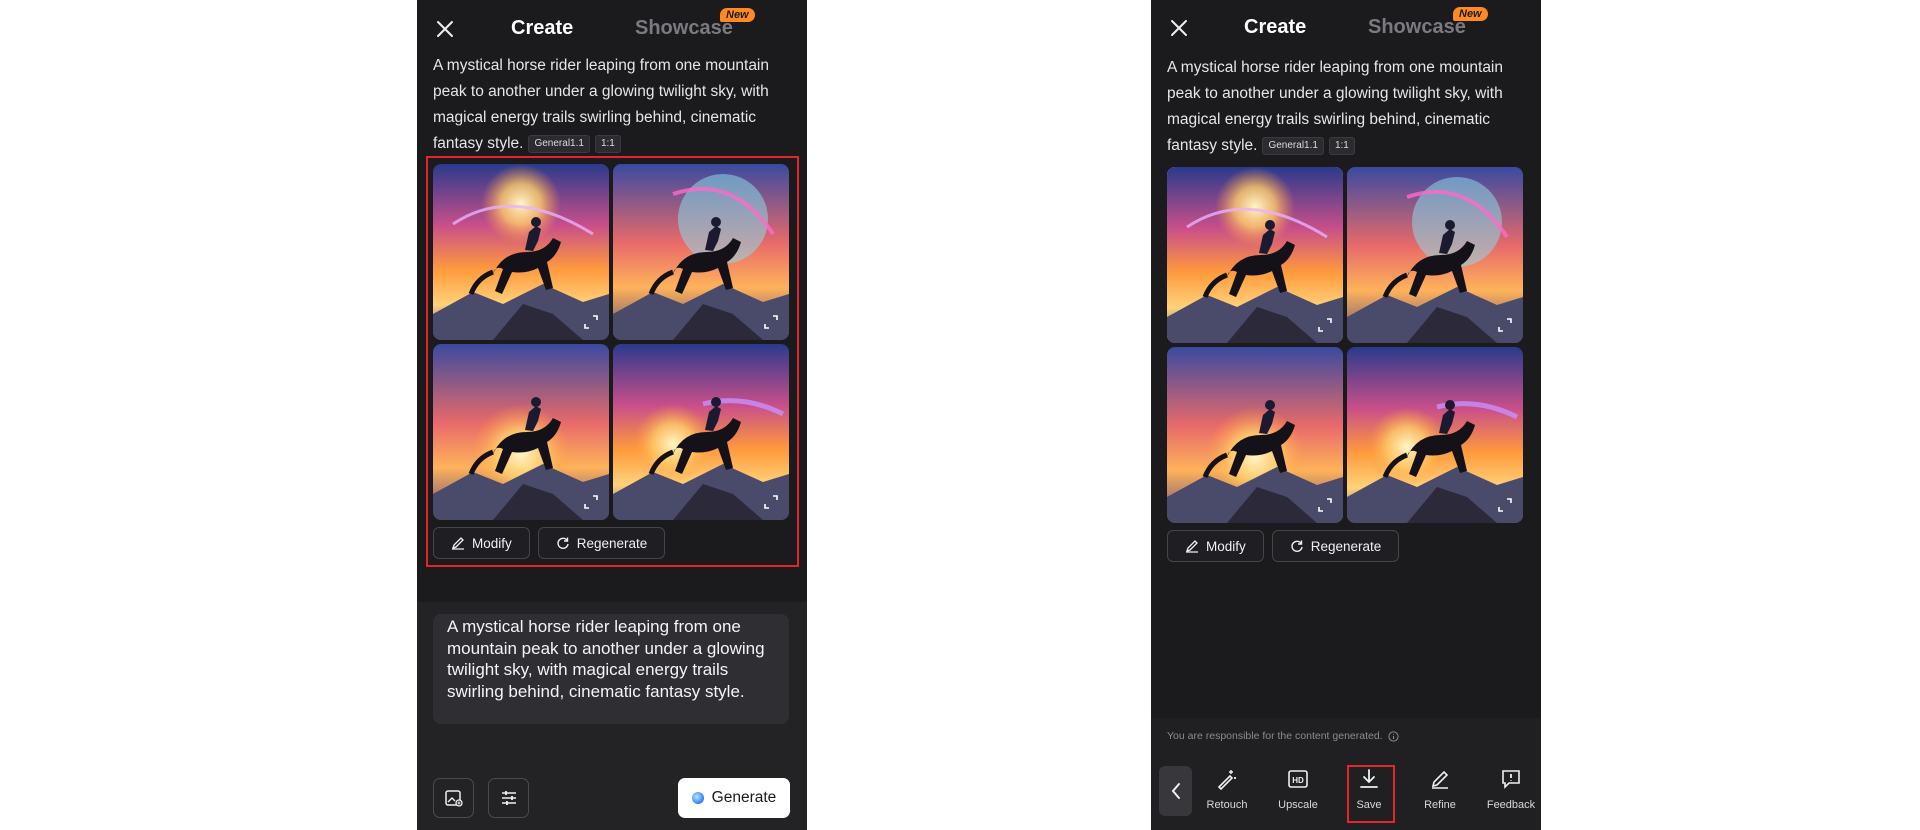 Image resolution: width=1920 pixels, height=830 pixels. What do you see at coordinates (1369, 789) in the screenshot?
I see `save-tool: Save` at bounding box center [1369, 789].